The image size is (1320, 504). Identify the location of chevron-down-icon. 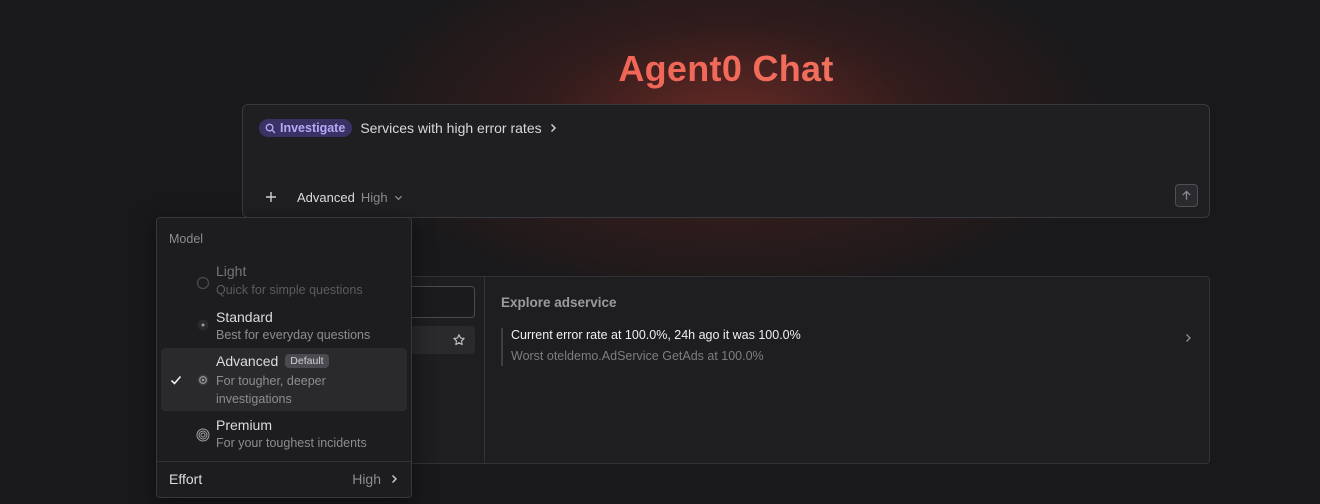
(398, 197).